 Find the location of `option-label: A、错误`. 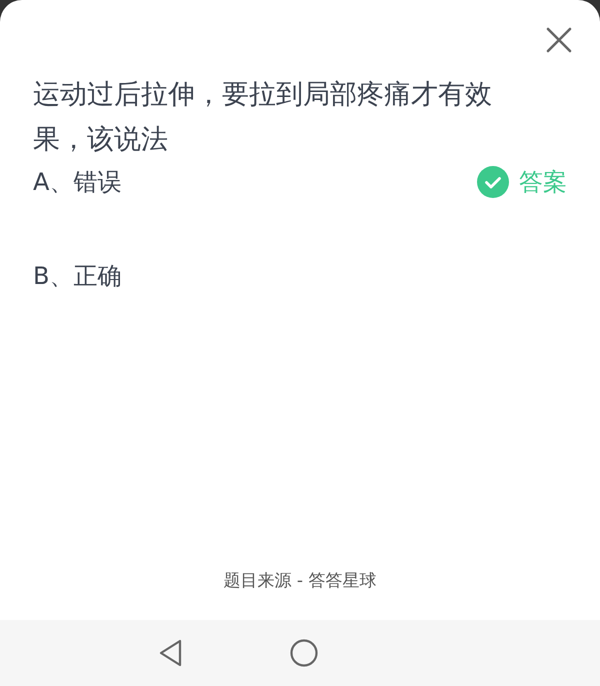

option-label: A、错误 is located at coordinates (77, 182).